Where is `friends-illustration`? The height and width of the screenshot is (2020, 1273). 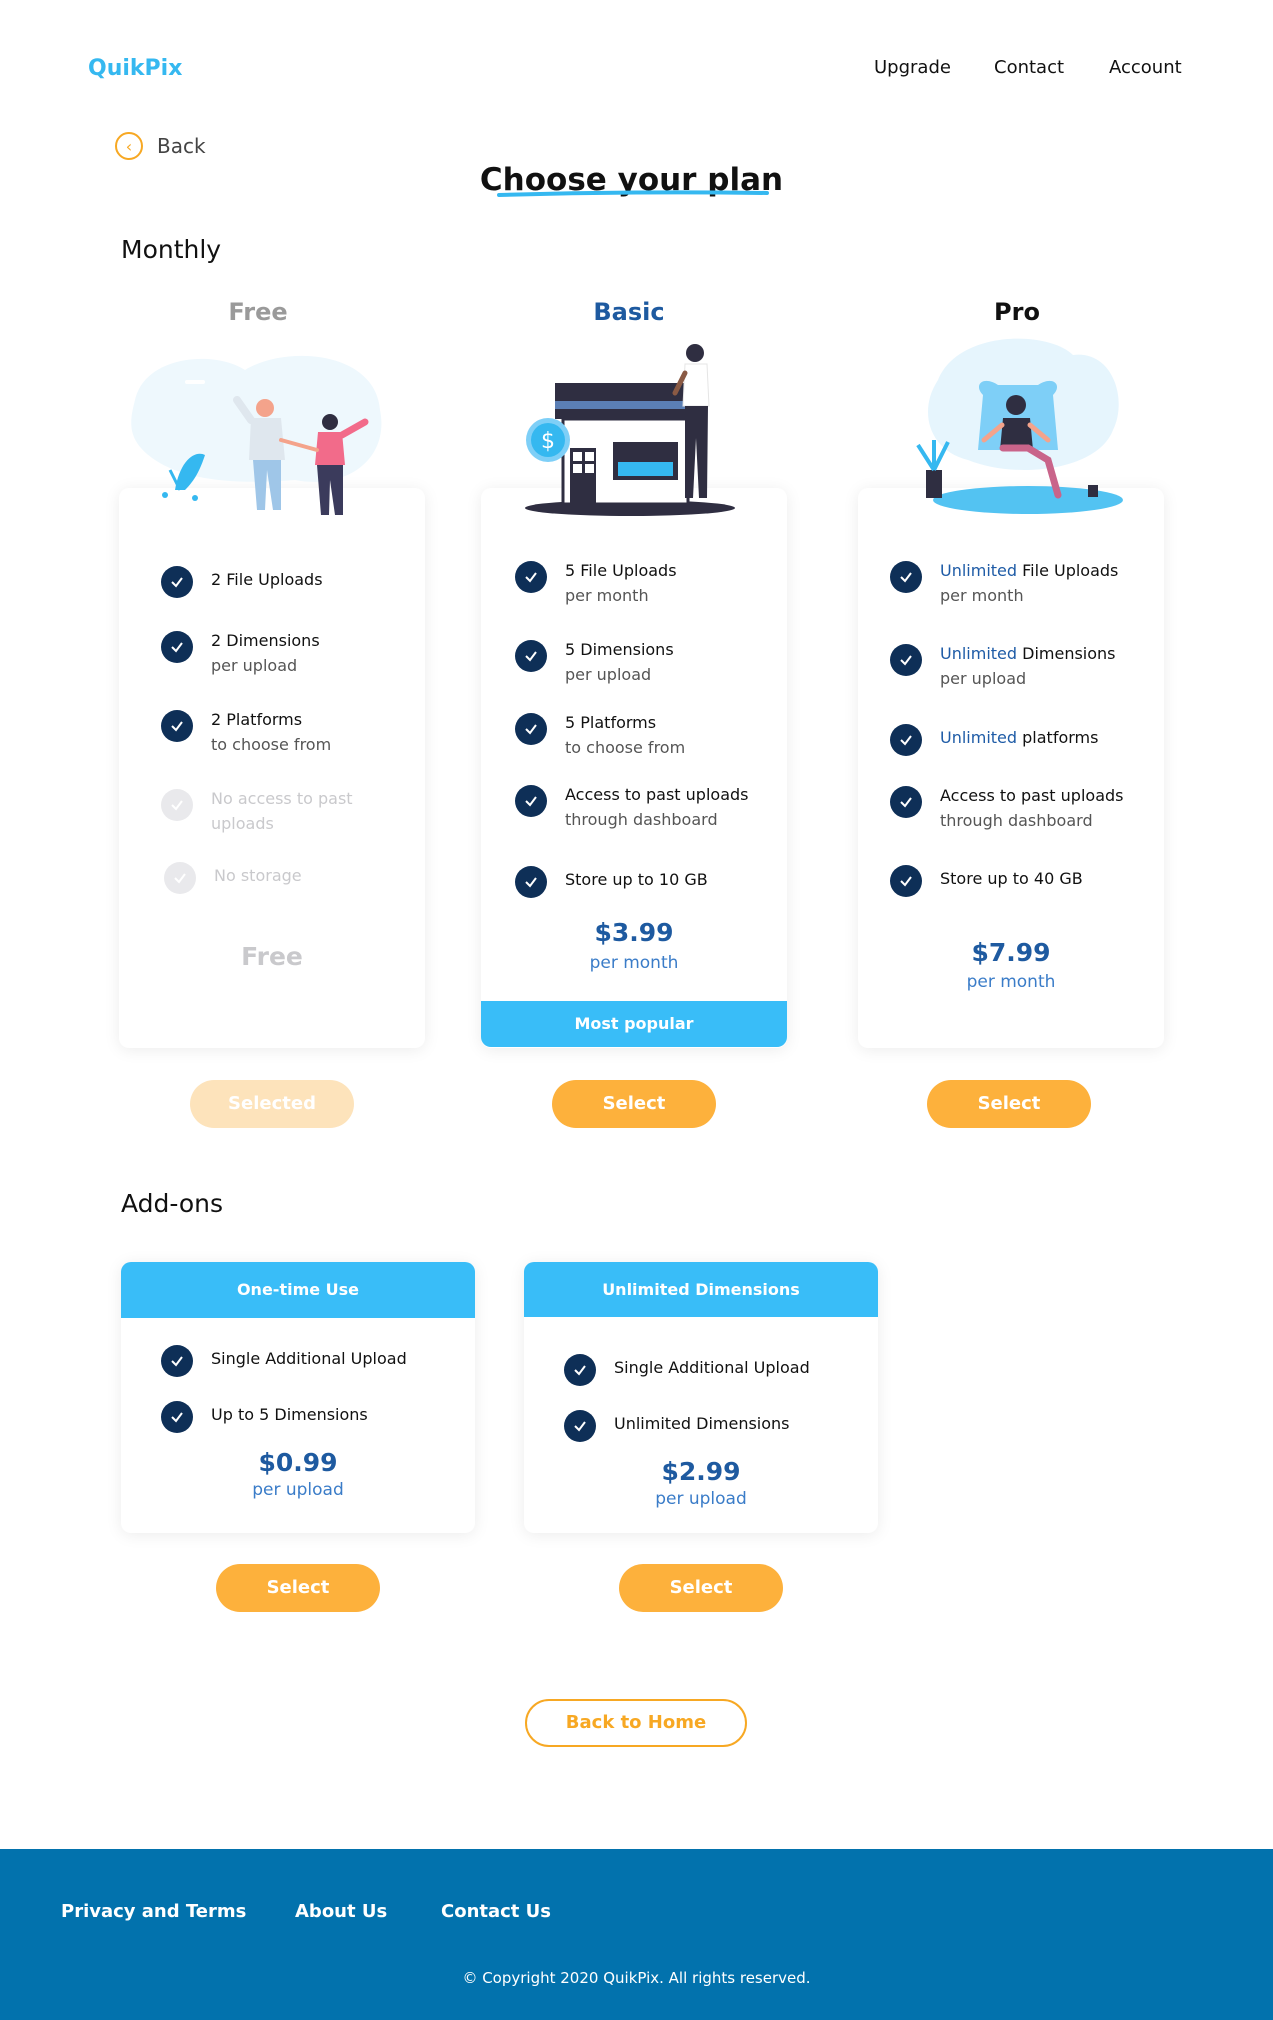
friends-illustration is located at coordinates (256, 435).